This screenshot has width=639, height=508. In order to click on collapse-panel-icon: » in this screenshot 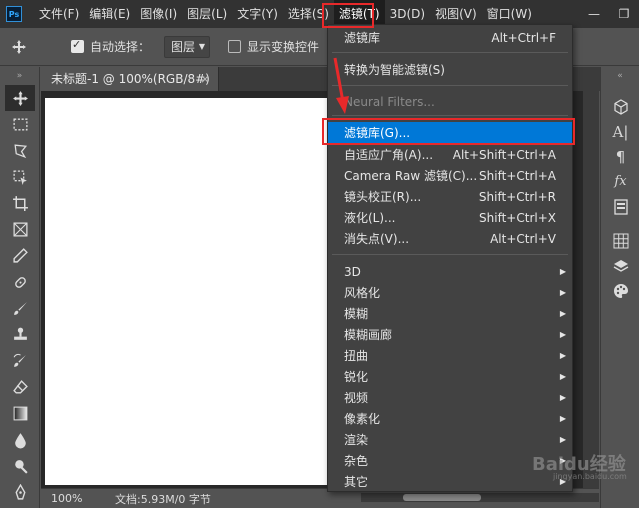, I will do `click(19, 76)`.